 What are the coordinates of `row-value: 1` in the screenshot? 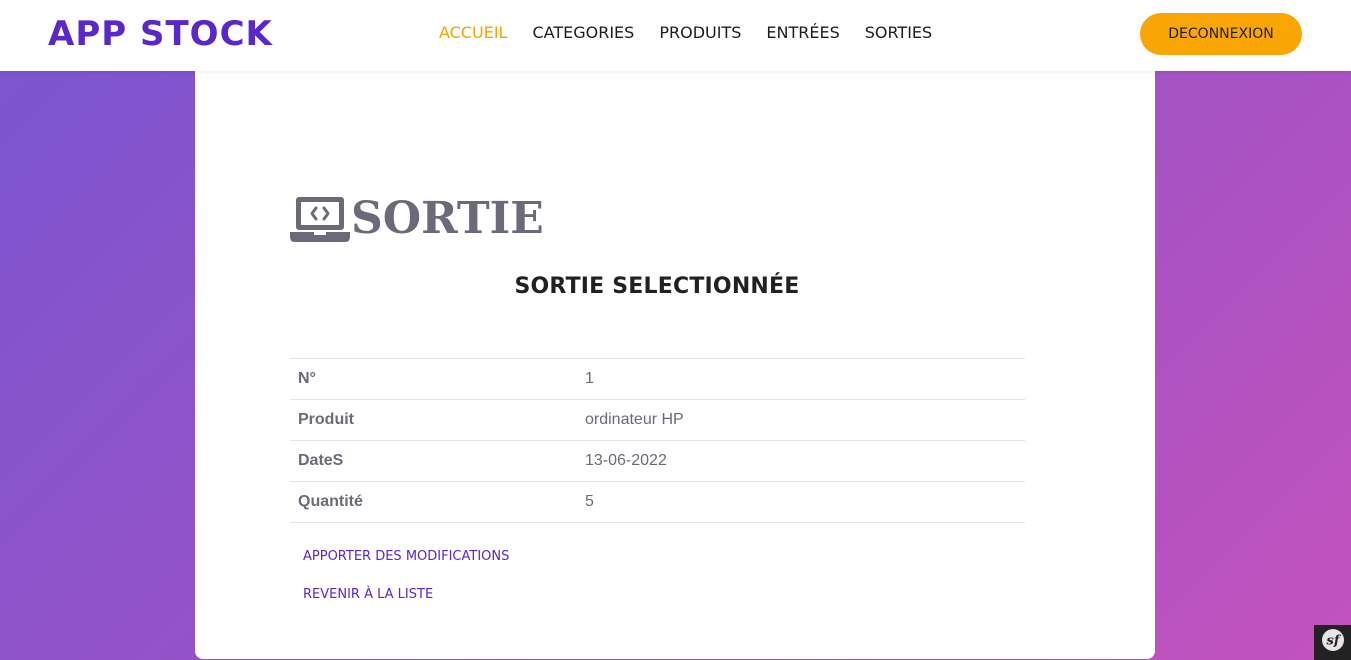 It's located at (589, 378).